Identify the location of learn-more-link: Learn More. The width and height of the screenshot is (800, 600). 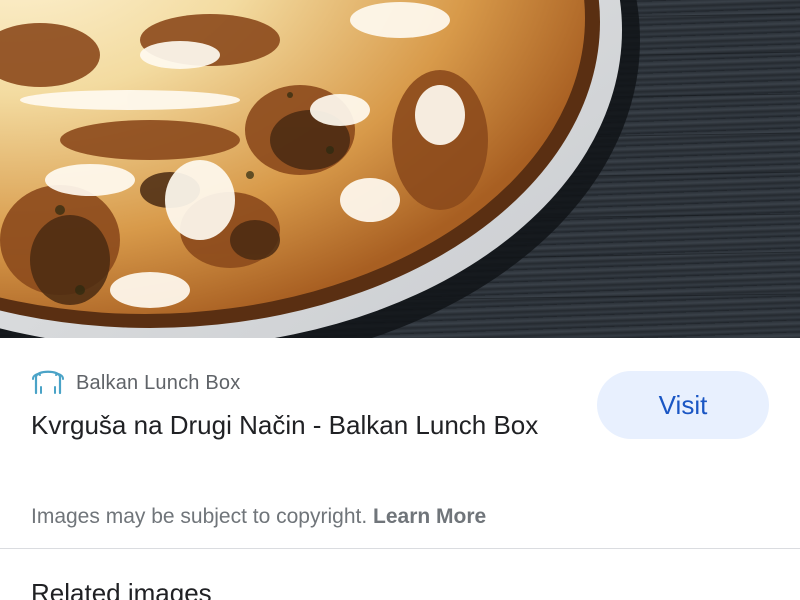
(429, 516).